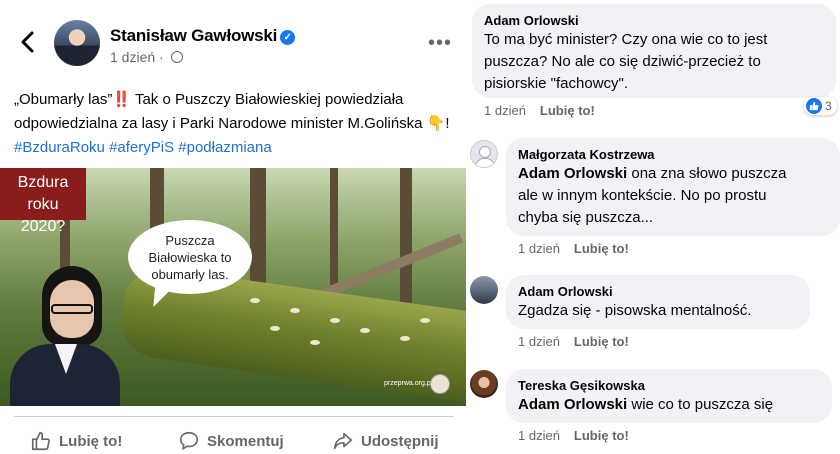 The height and width of the screenshot is (454, 840). I want to click on portrait-glasses, so click(72, 309).